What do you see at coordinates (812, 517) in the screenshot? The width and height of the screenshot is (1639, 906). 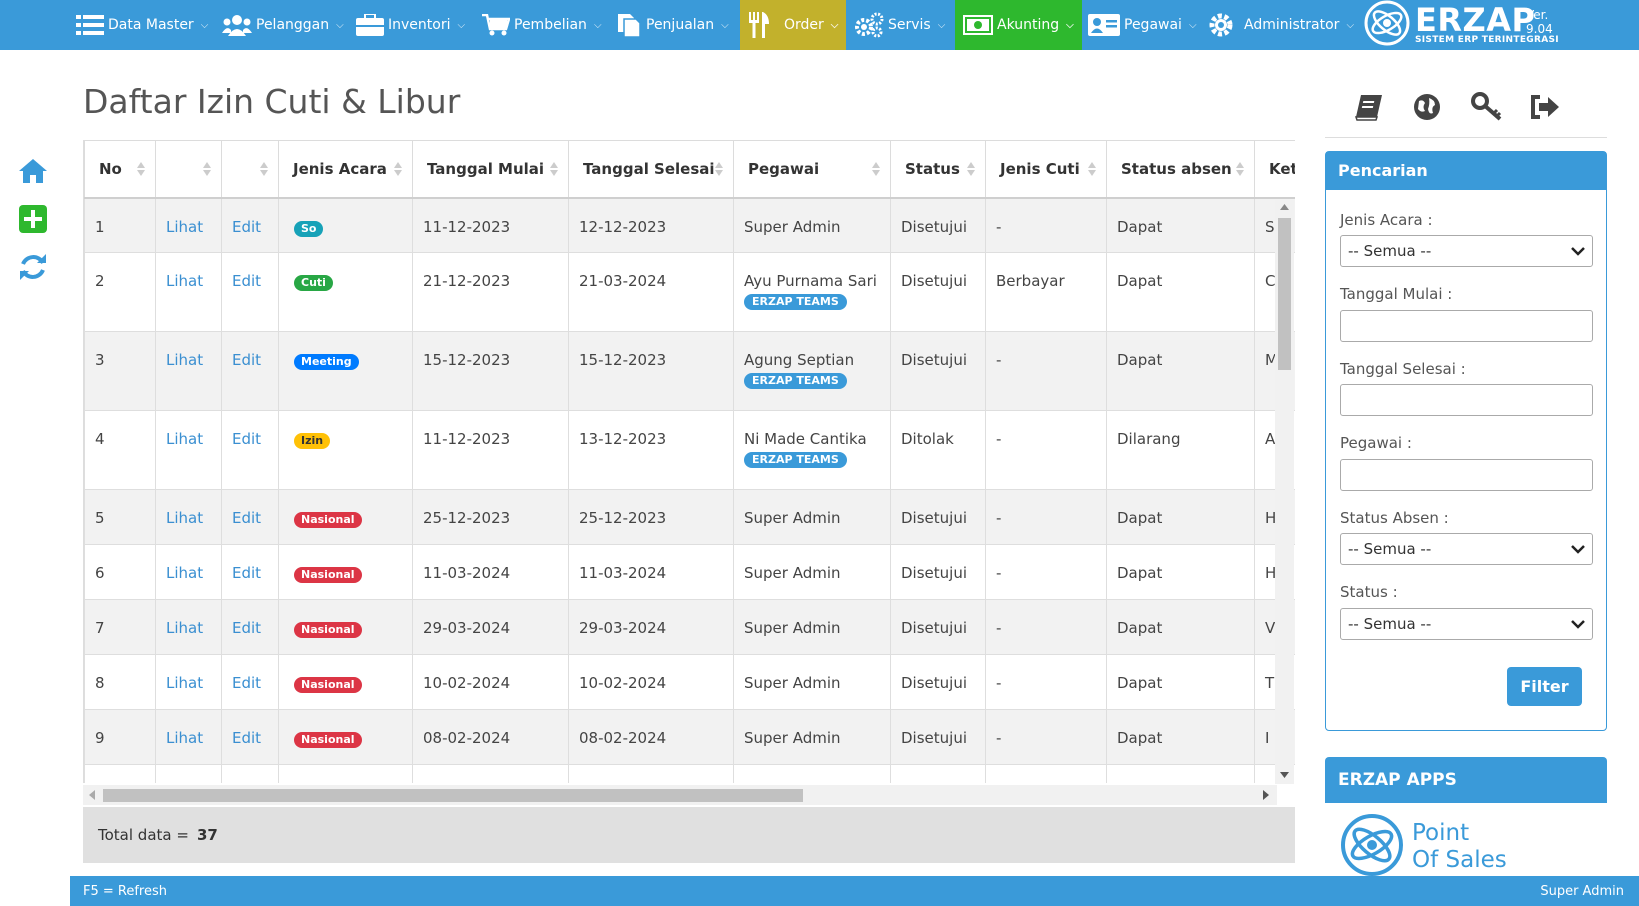 I see `cell-pegawai: Super Admin` at bounding box center [812, 517].